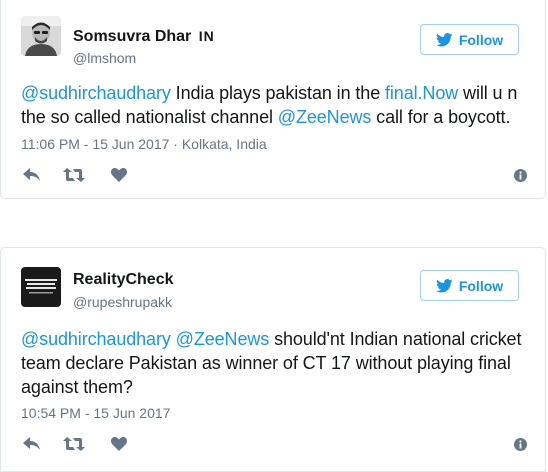  I want to click on avatar-quote-card-icon, so click(41, 287).